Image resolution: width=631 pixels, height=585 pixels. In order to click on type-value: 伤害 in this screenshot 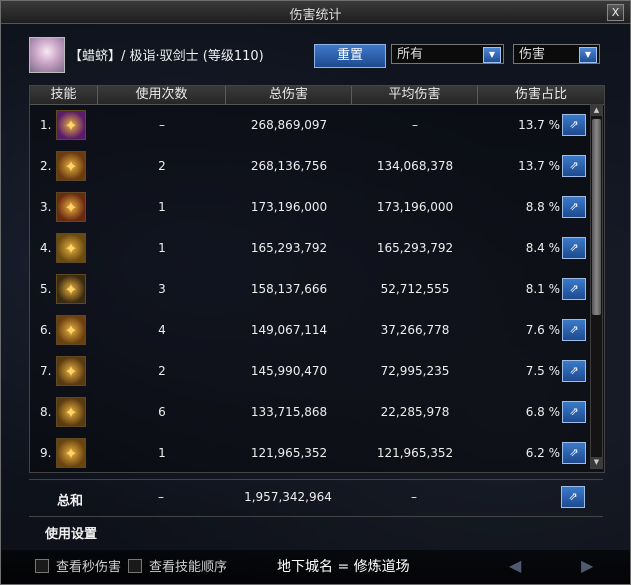, I will do `click(532, 54)`.